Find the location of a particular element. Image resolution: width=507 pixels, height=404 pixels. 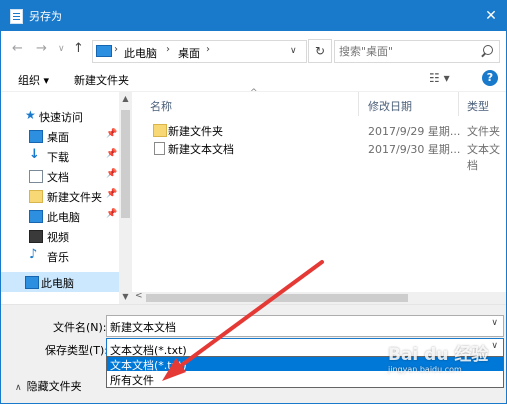

notepad-icon is located at coordinates (16, 16).